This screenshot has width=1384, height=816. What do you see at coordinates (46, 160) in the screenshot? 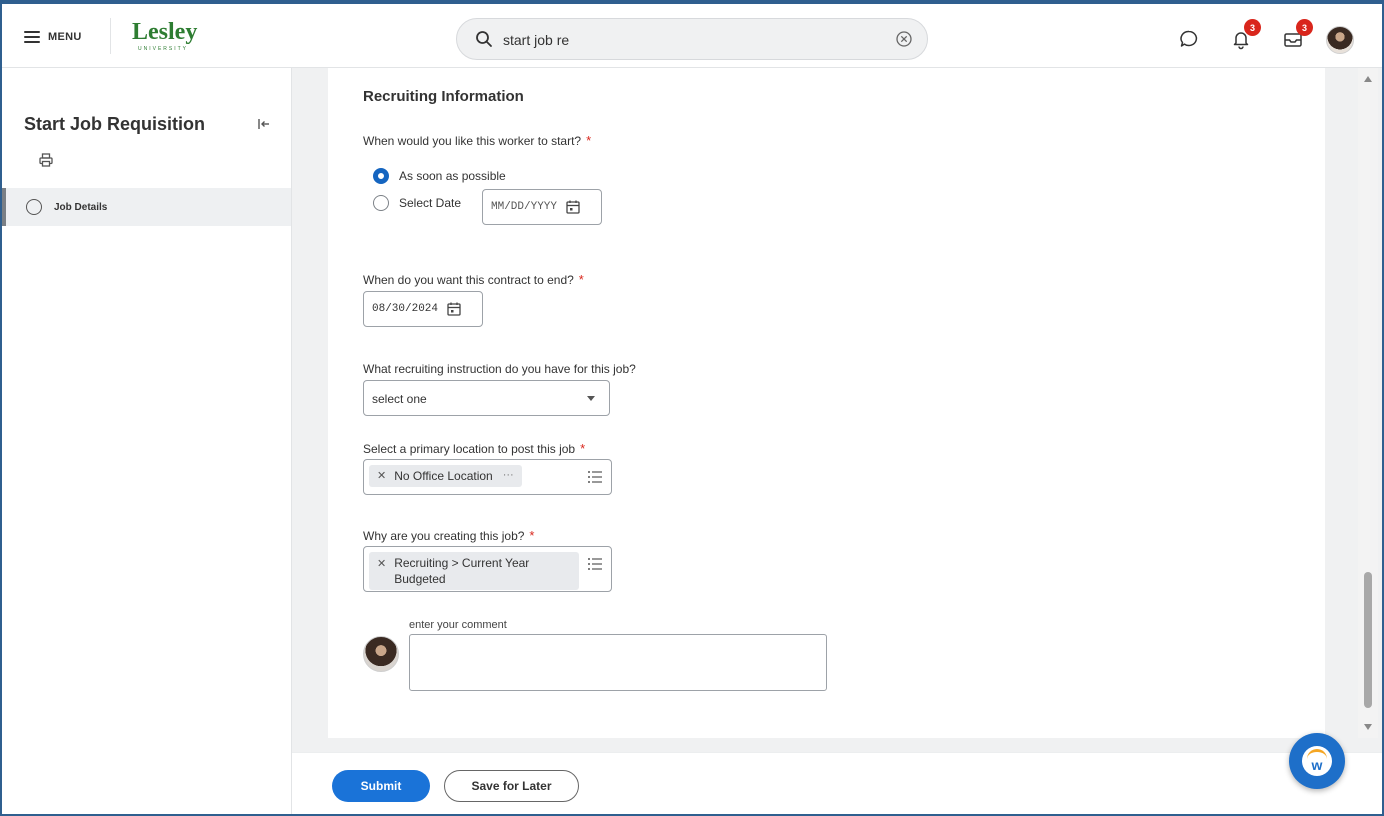
I see `print-icon` at bounding box center [46, 160].